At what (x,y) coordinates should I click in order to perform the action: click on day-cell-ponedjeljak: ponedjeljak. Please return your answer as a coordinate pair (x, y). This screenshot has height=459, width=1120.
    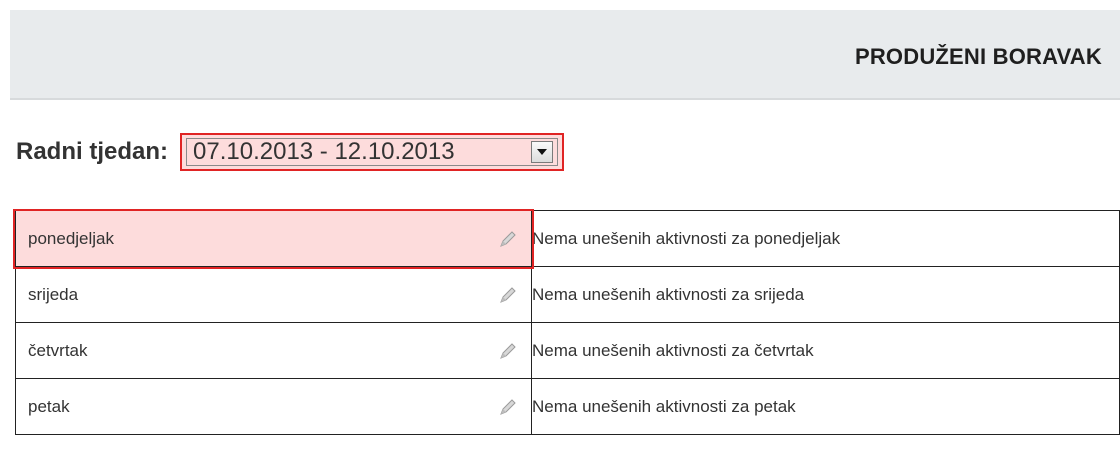
    Looking at the image, I should click on (273, 239).